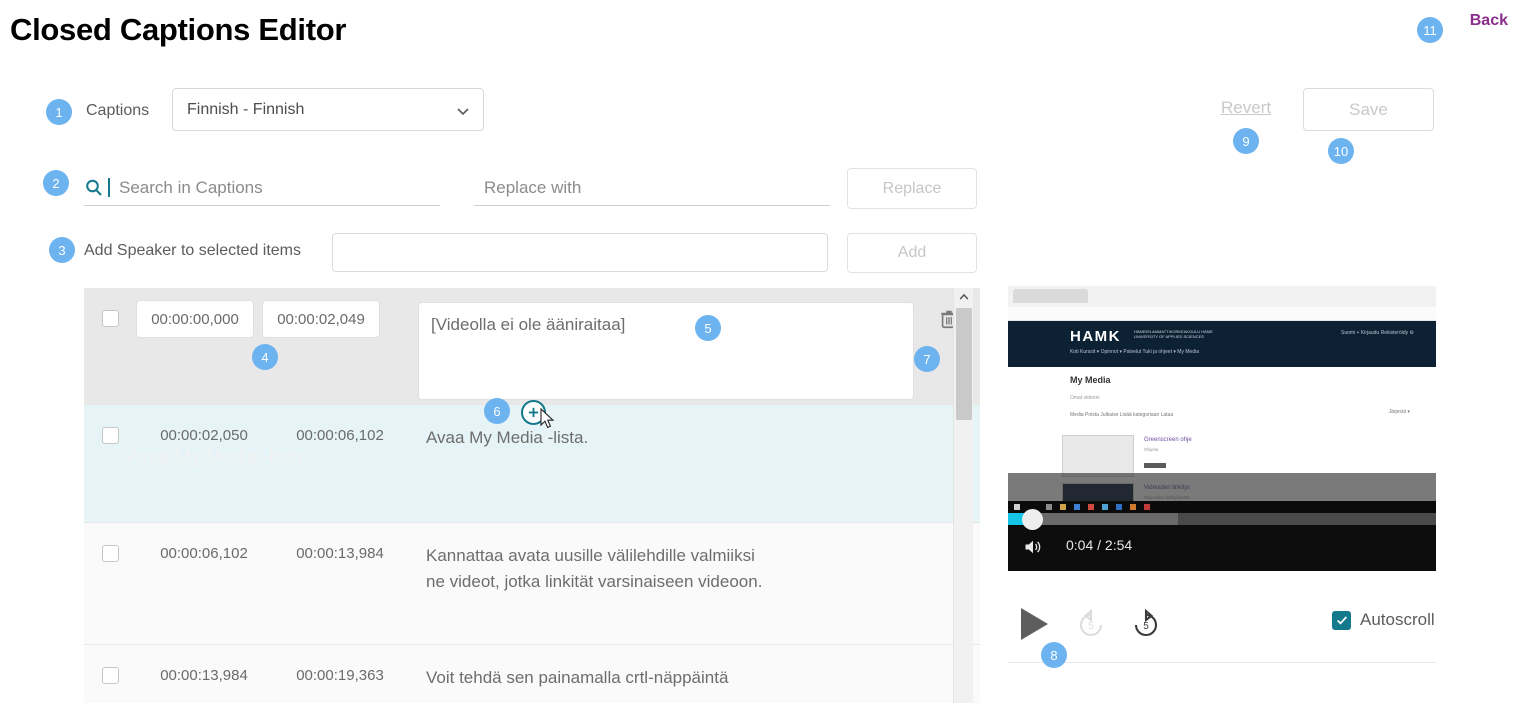 The width and height of the screenshot is (1523, 703). I want to click on step-badge-3: 3, so click(62, 250).